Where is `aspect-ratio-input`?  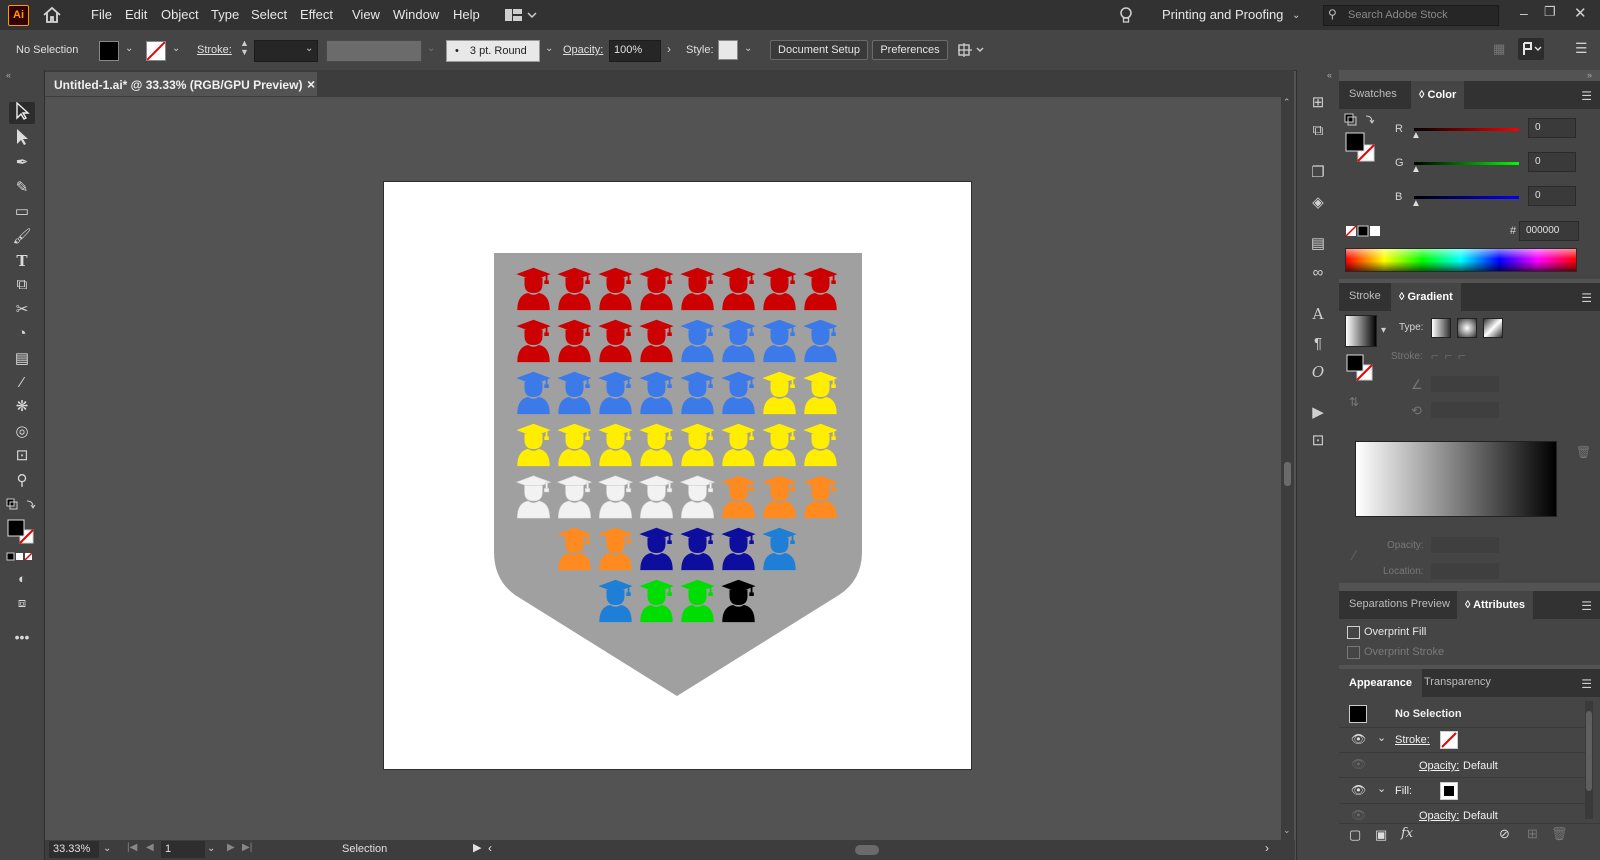
aspect-ratio-input is located at coordinates (1465, 410).